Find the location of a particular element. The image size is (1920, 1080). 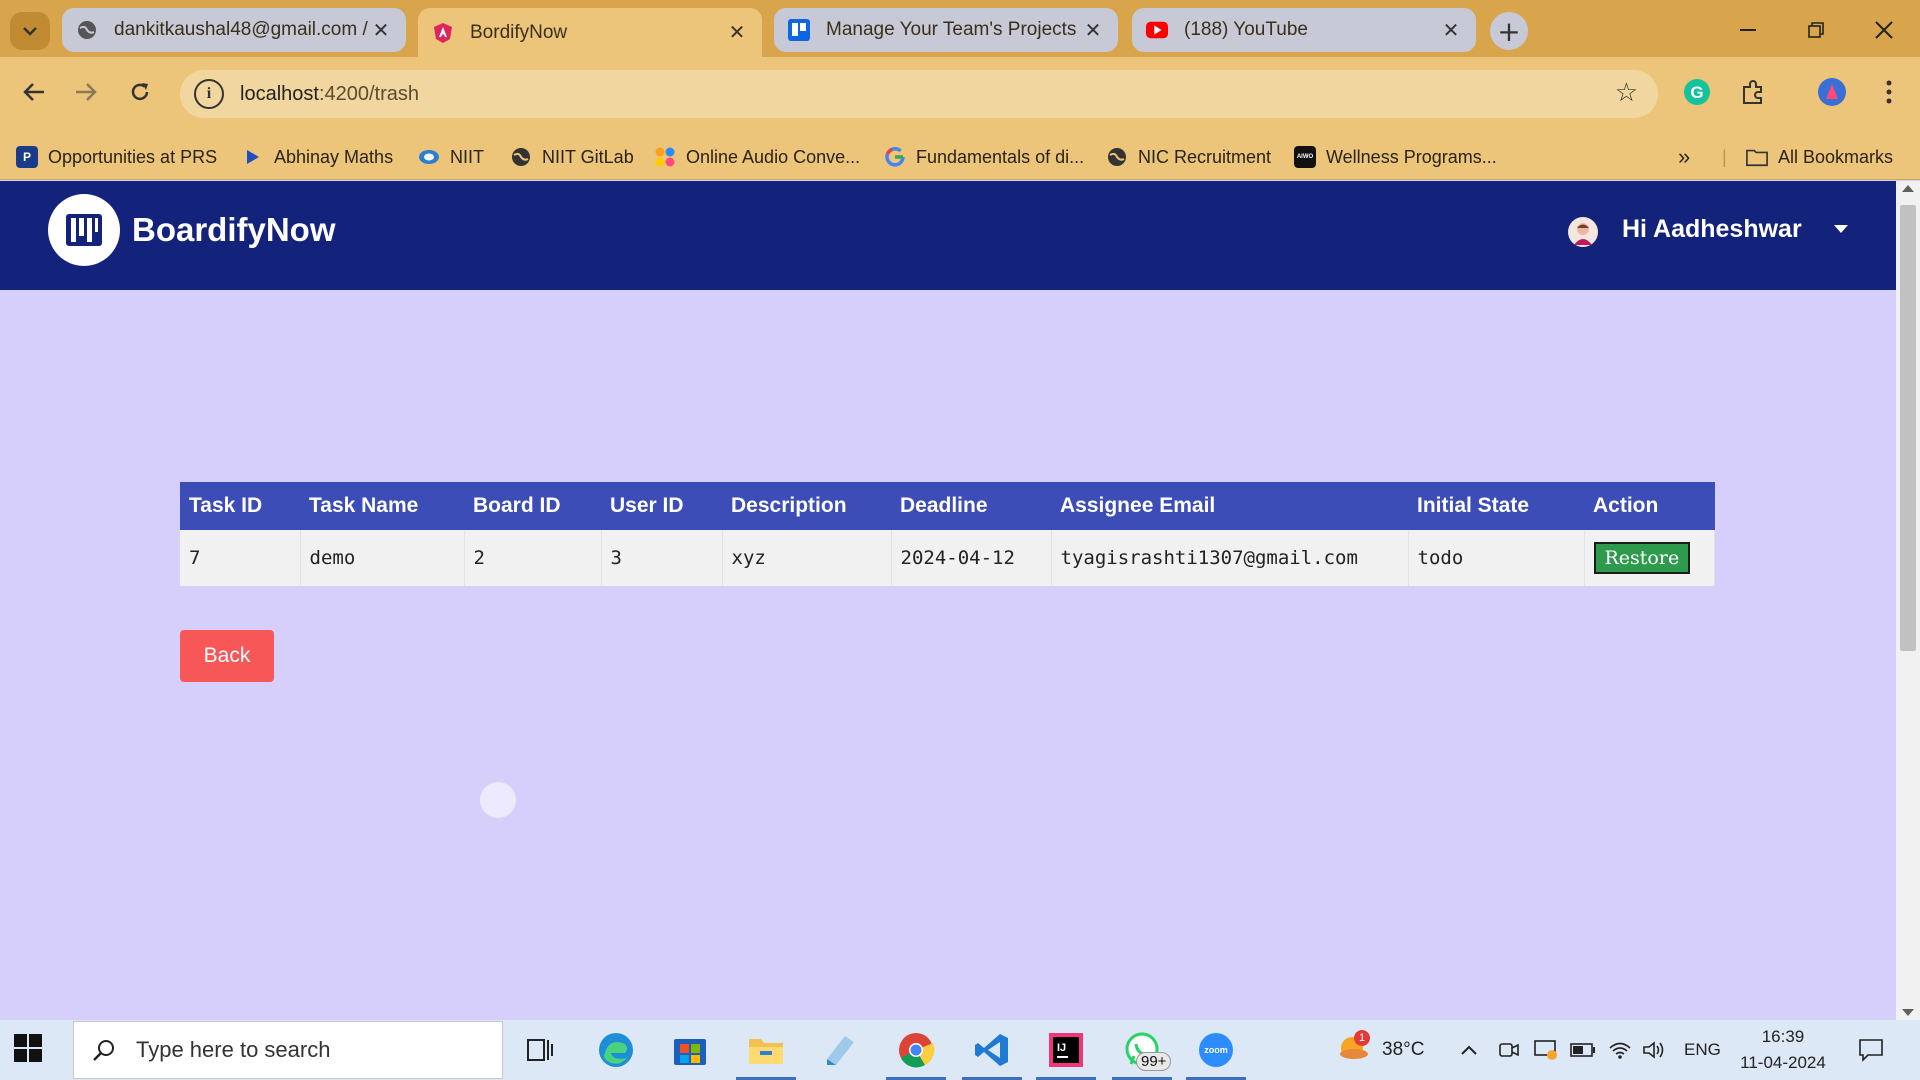

tab-trello: Manage Your Team's Projects Fr ✕ is located at coordinates (946, 30).